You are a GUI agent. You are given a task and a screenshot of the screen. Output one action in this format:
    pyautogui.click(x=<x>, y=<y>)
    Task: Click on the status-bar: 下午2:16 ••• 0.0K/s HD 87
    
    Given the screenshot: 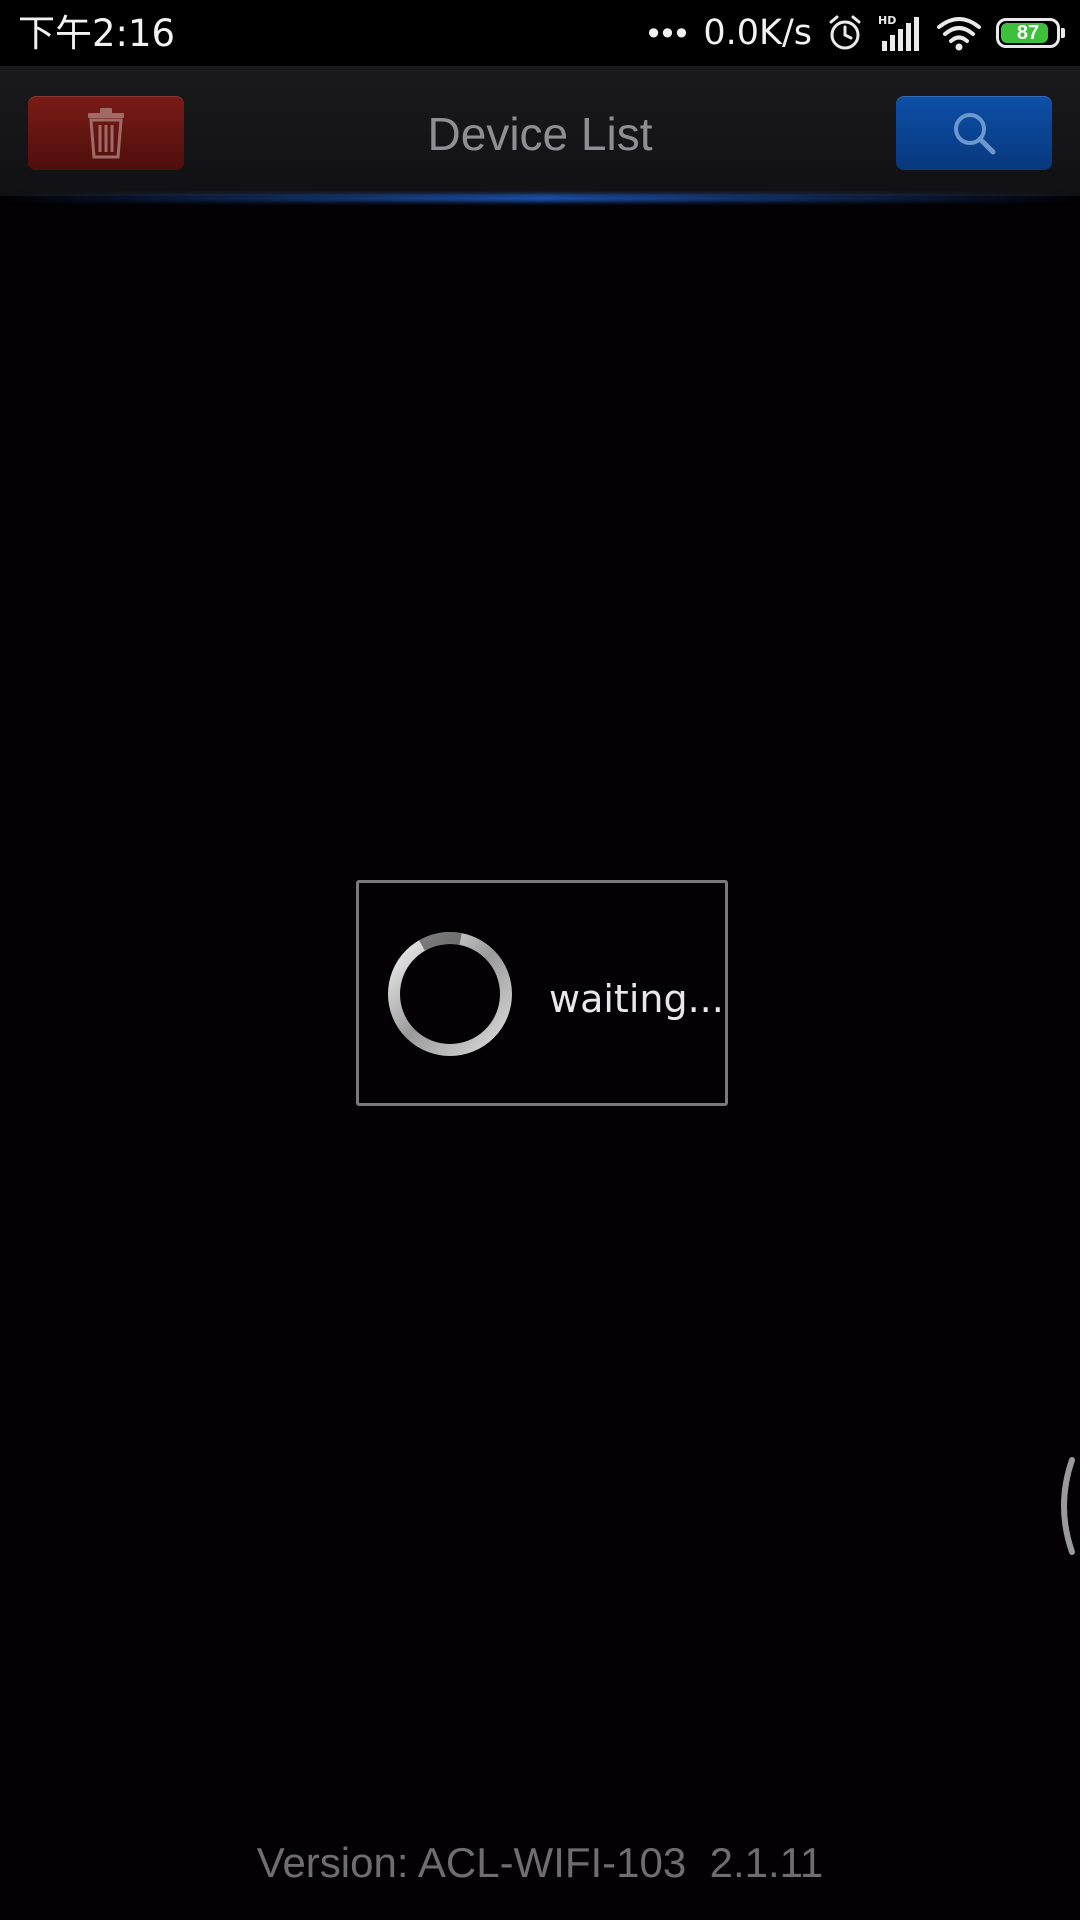 What is the action you would take?
    pyautogui.click(x=540, y=33)
    